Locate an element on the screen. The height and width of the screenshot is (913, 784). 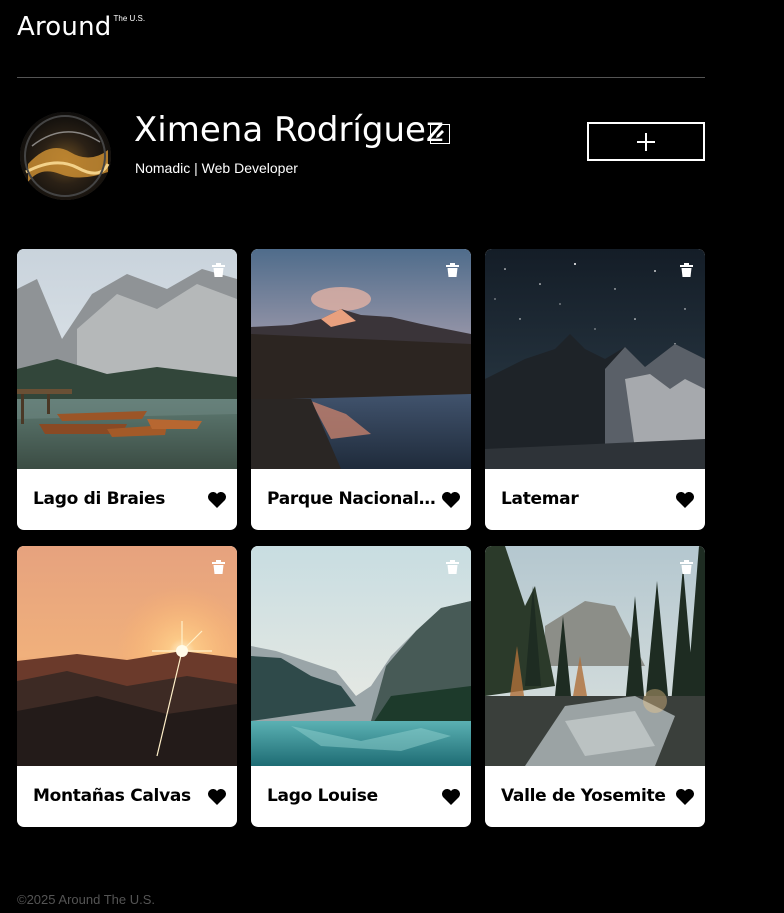
logo-main: Around is located at coordinates (64, 27).